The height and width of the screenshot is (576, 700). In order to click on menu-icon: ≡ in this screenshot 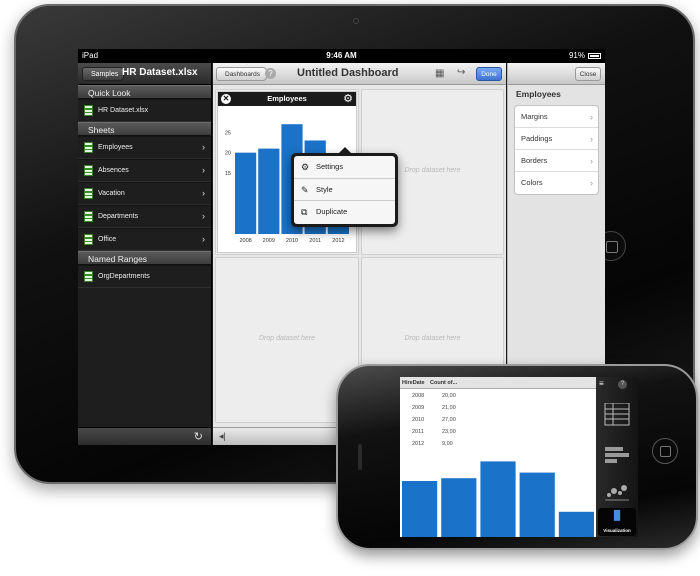, I will do `click(601, 383)`.